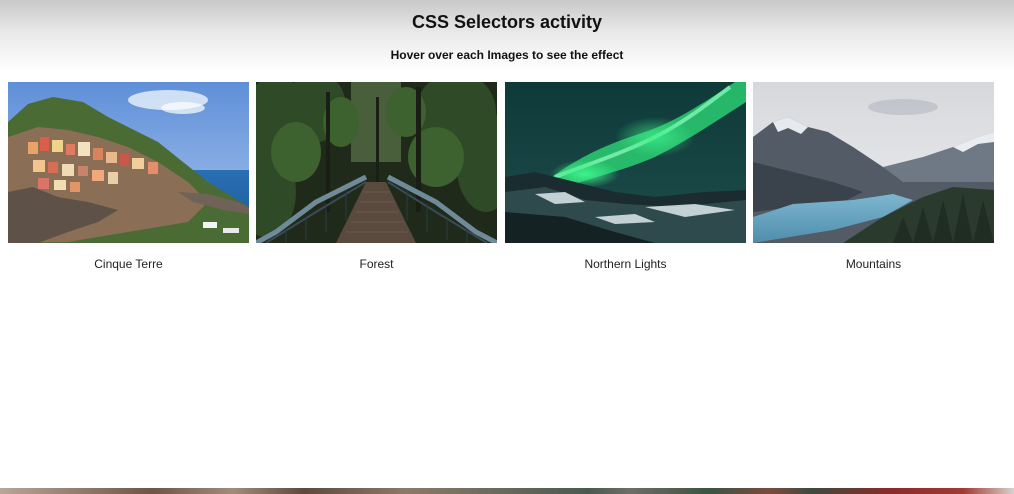 This screenshot has width=1014, height=494. I want to click on caption-forest: Forest, so click(376, 264).